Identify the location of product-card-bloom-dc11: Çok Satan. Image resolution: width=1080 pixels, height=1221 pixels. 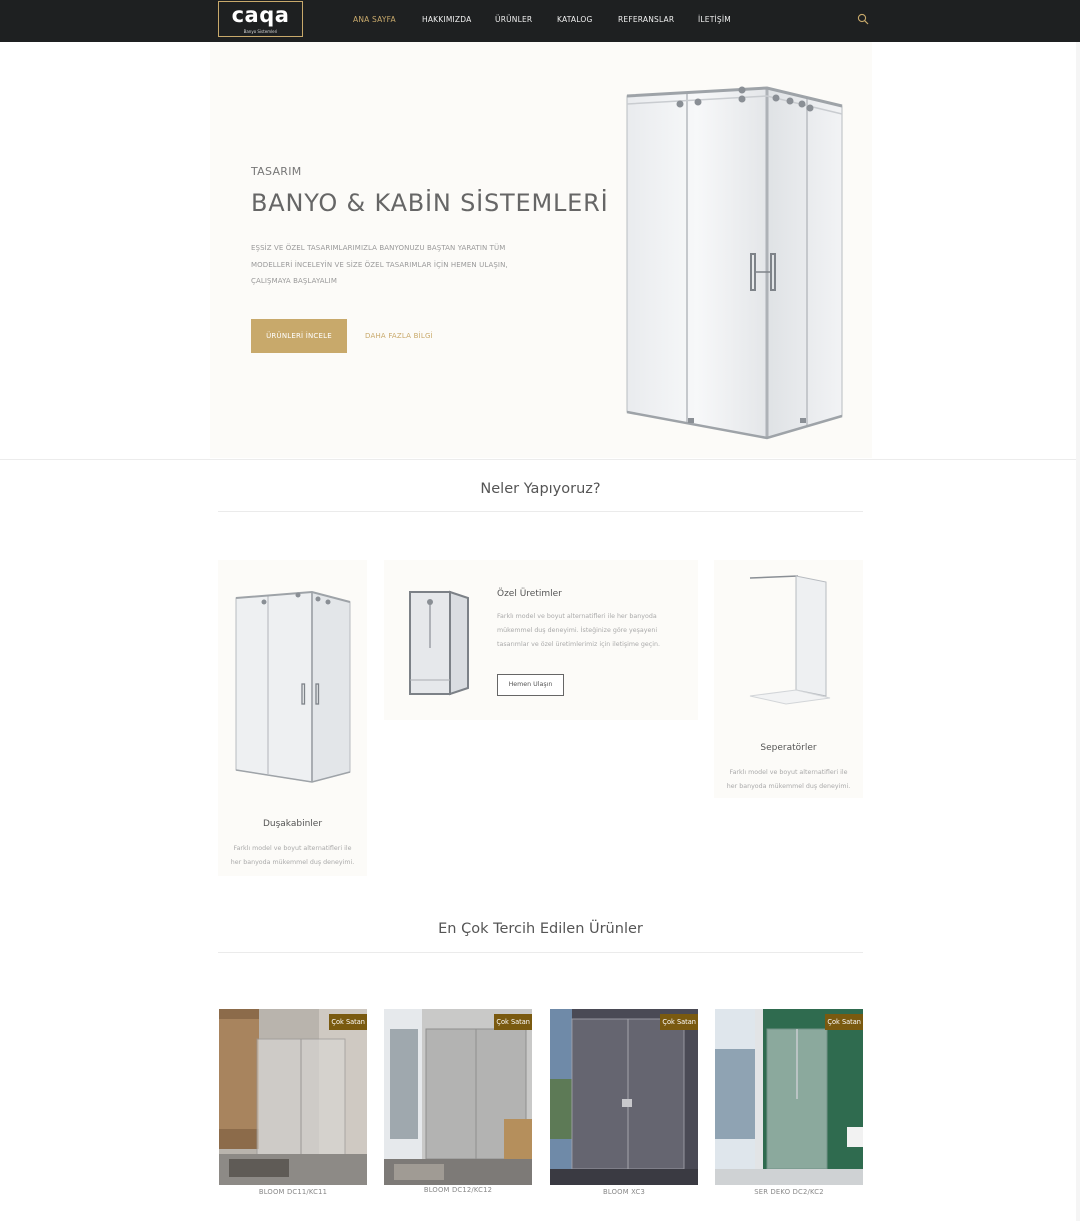
(293, 1097).